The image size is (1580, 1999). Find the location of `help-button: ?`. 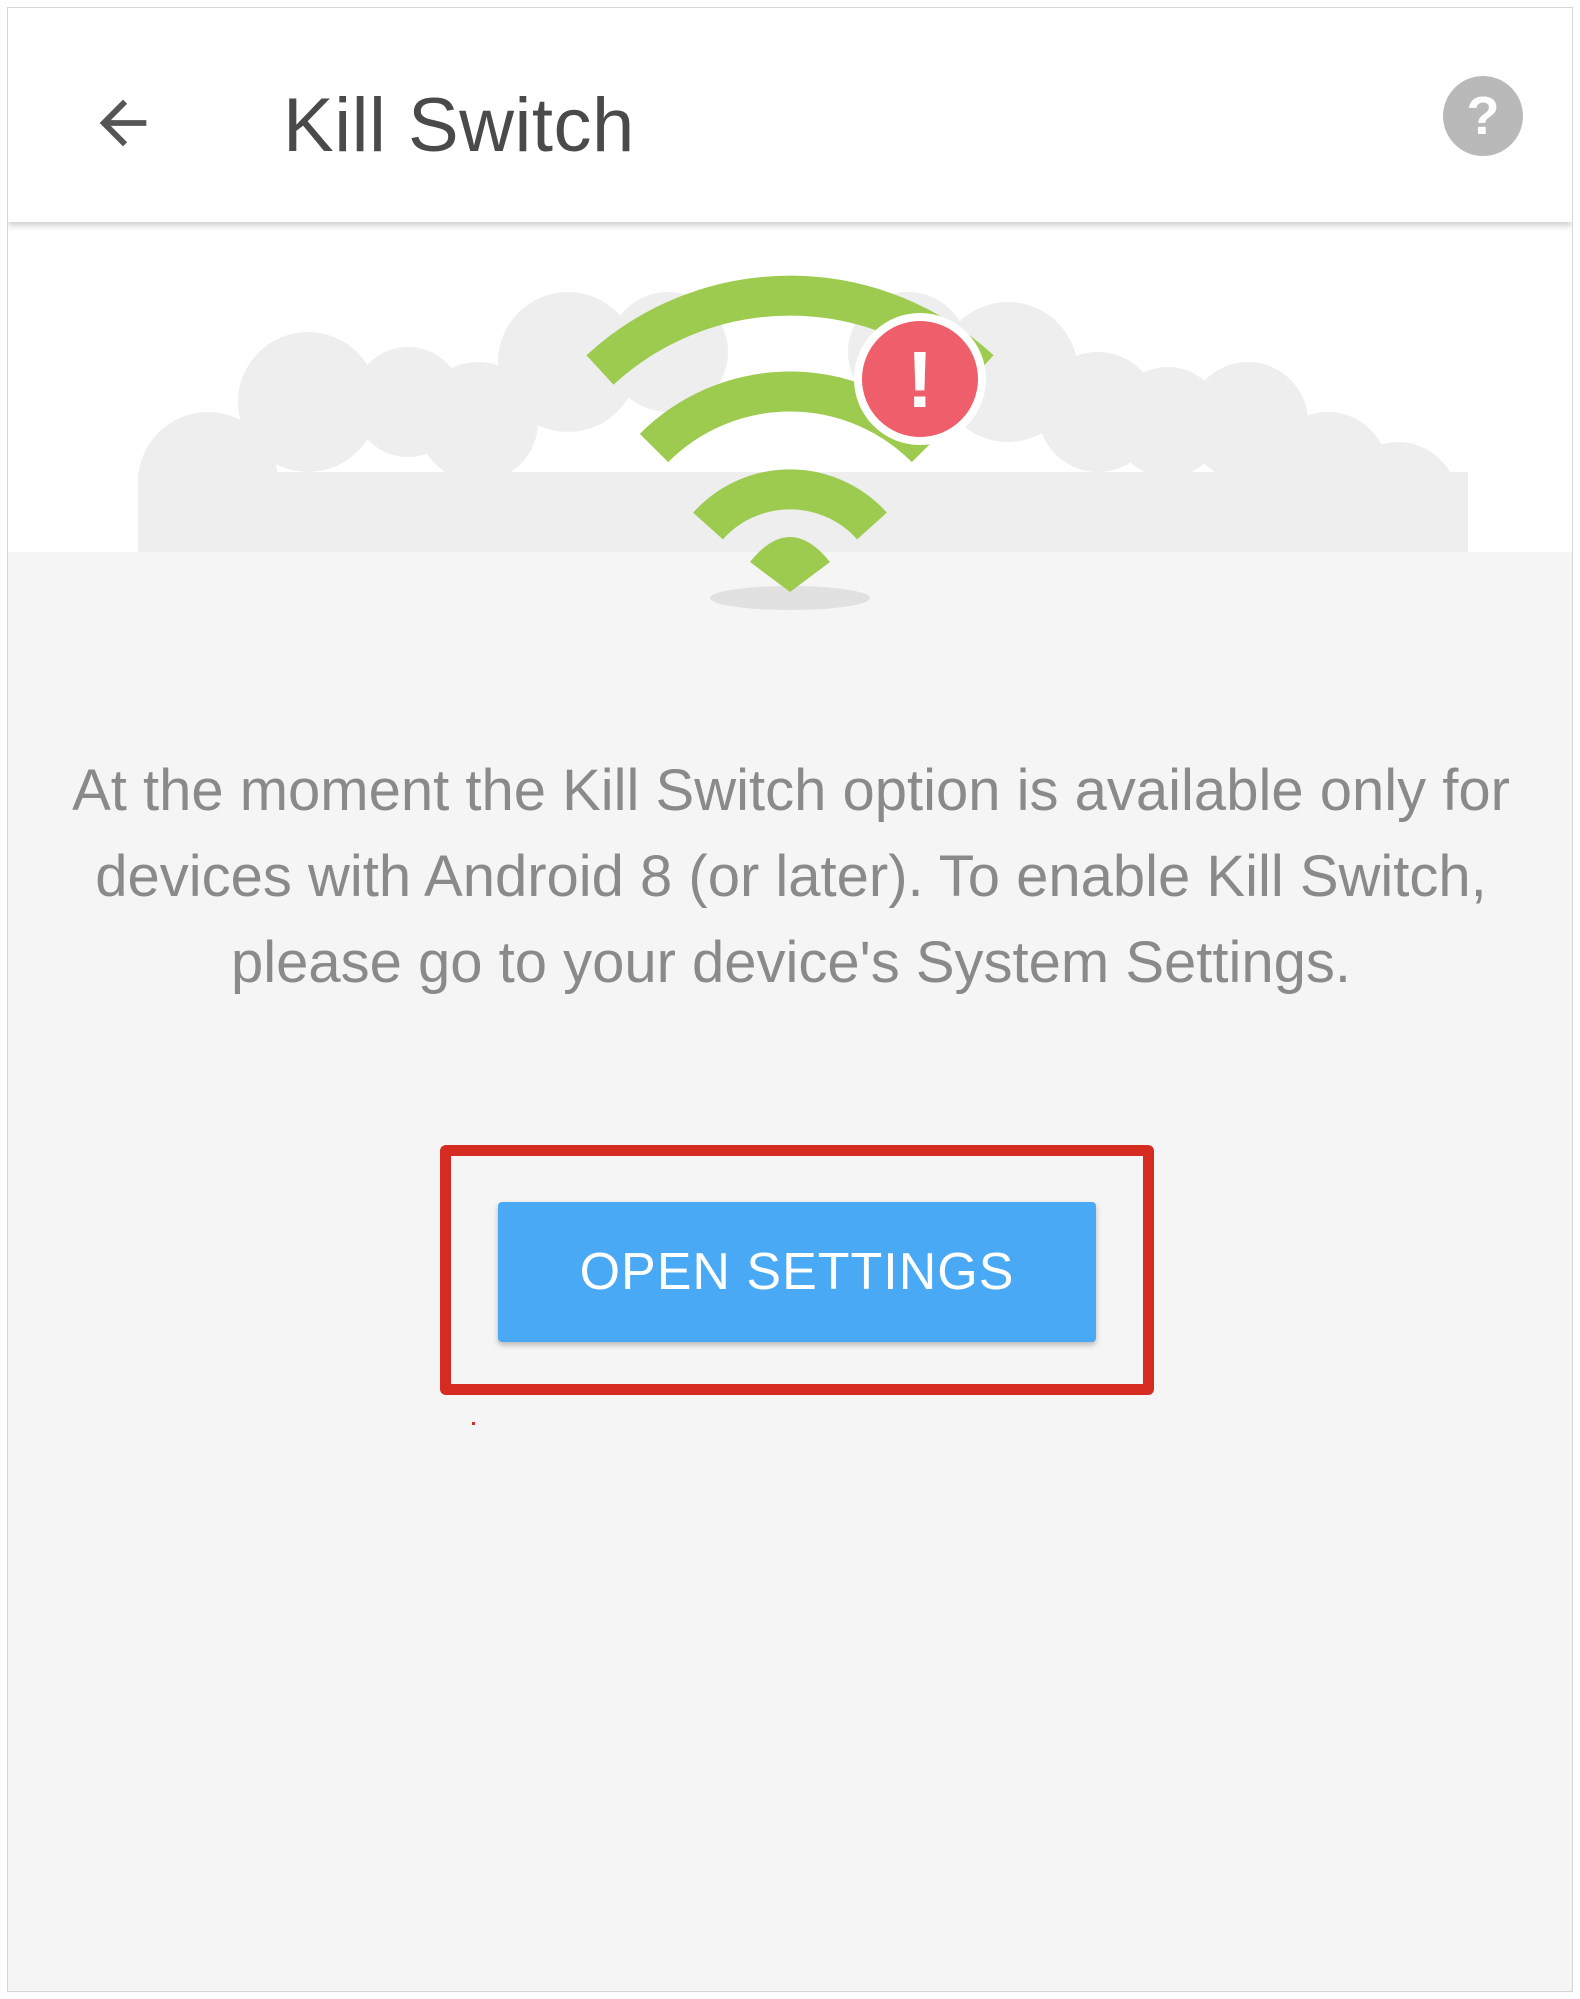

help-button: ? is located at coordinates (1483, 116).